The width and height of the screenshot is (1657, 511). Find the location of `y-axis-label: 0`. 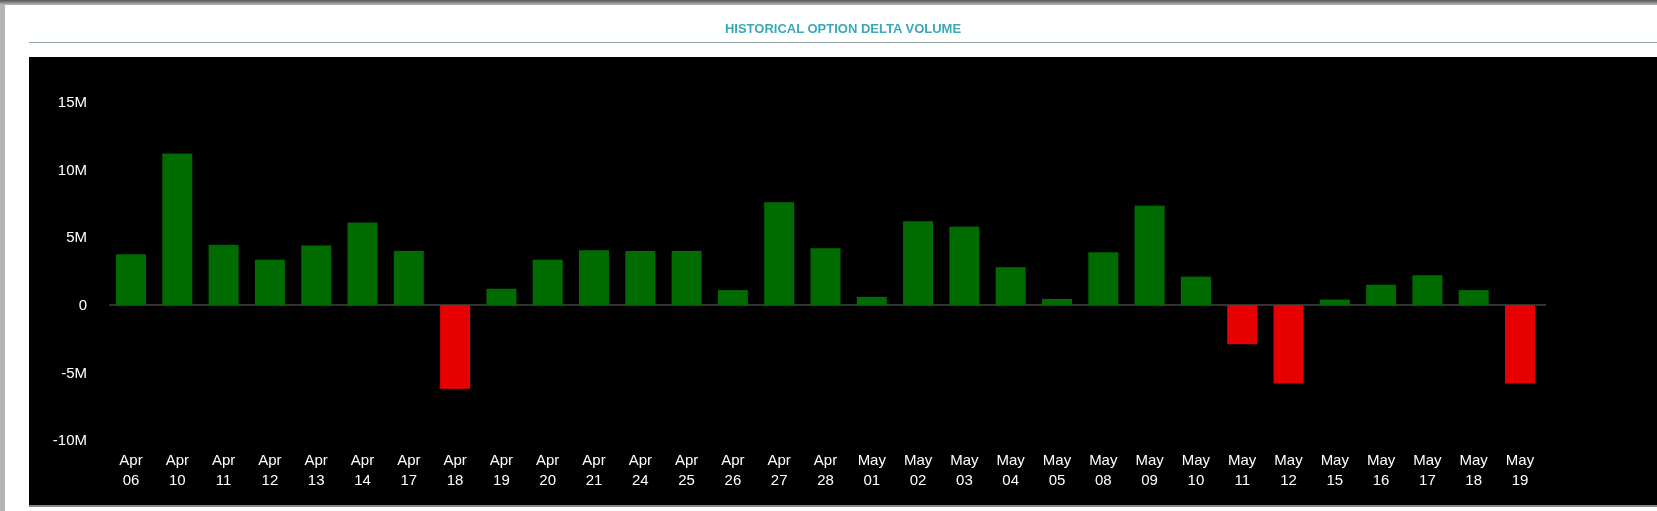

y-axis-label: 0 is located at coordinates (82, 304).